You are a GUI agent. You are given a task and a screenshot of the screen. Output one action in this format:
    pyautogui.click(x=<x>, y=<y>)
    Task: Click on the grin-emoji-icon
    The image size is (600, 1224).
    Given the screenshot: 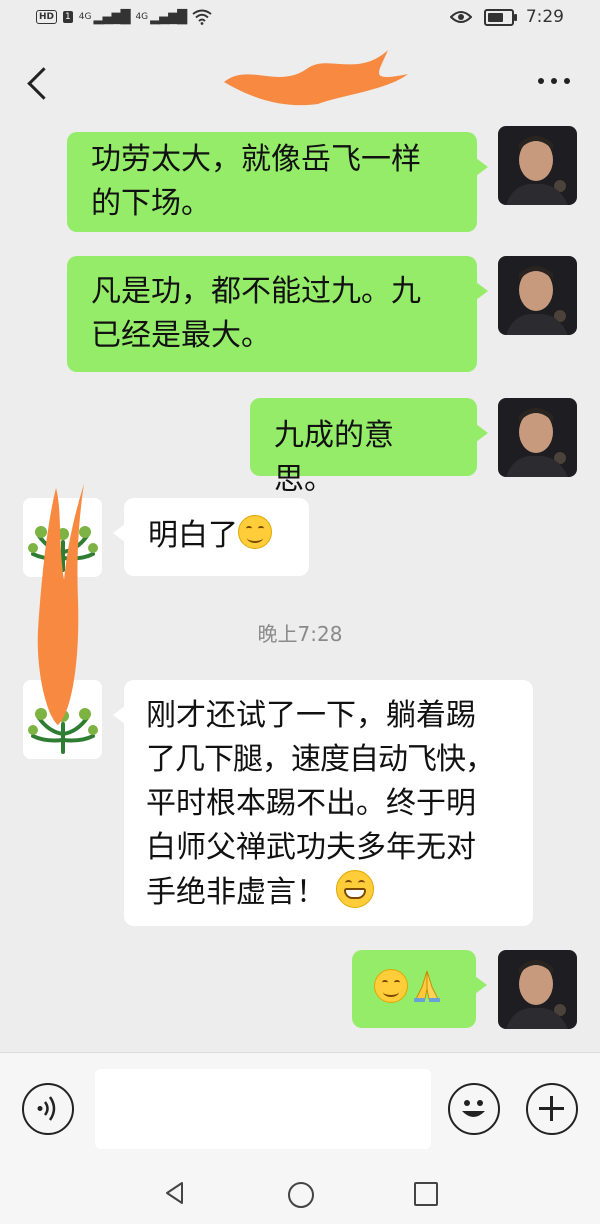 What is the action you would take?
    pyautogui.click(x=355, y=889)
    